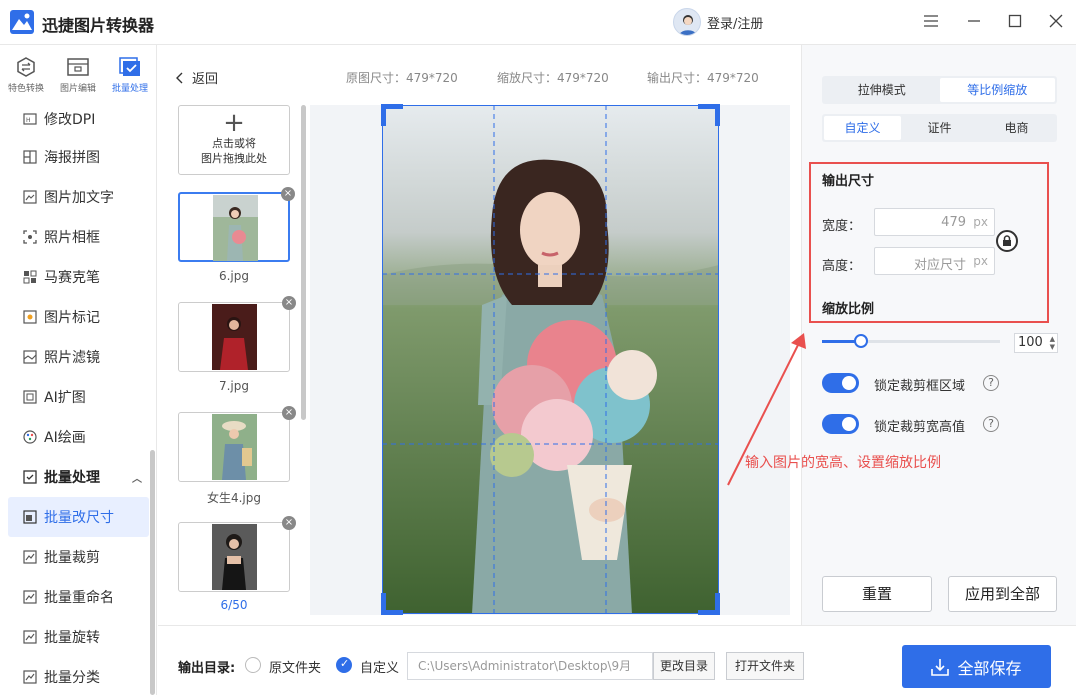 Image resolution: width=1076 pixels, height=695 pixels. Describe the element at coordinates (70, 120) in the screenshot. I see `nav-item-label: 修改DPI` at that location.